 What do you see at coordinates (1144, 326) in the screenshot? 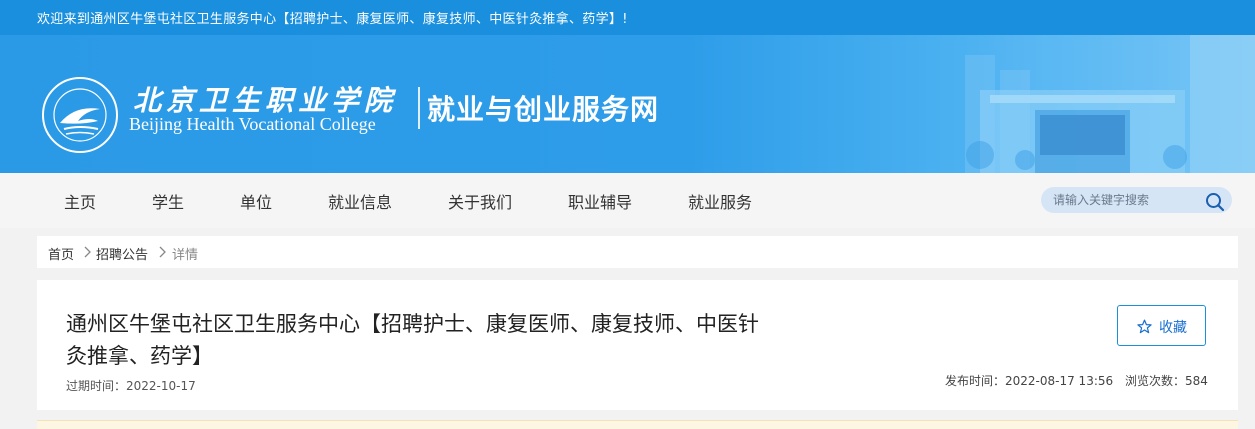
I see `star-outline-icon` at bounding box center [1144, 326].